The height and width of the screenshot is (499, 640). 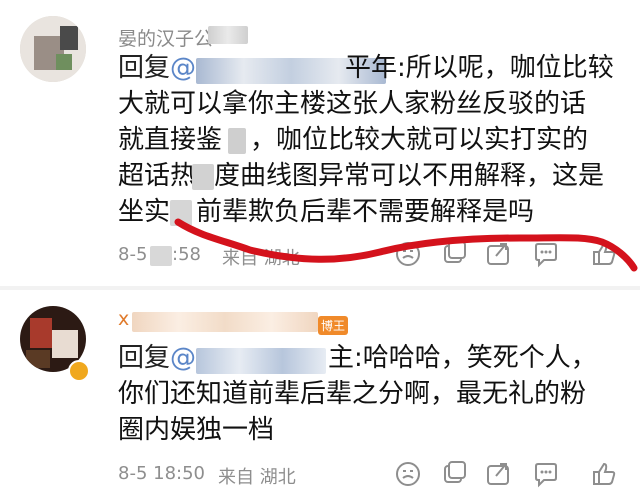 I want to click on share-icon, so click(x=498, y=474).